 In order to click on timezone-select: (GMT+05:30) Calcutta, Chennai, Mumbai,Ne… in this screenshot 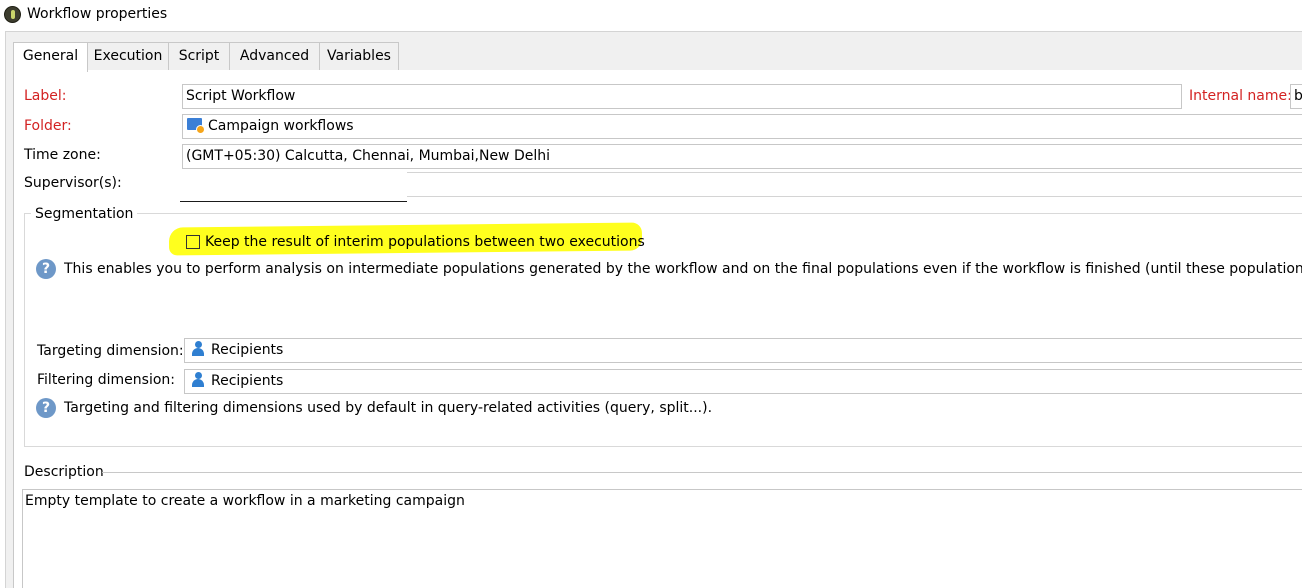, I will do `click(742, 156)`.